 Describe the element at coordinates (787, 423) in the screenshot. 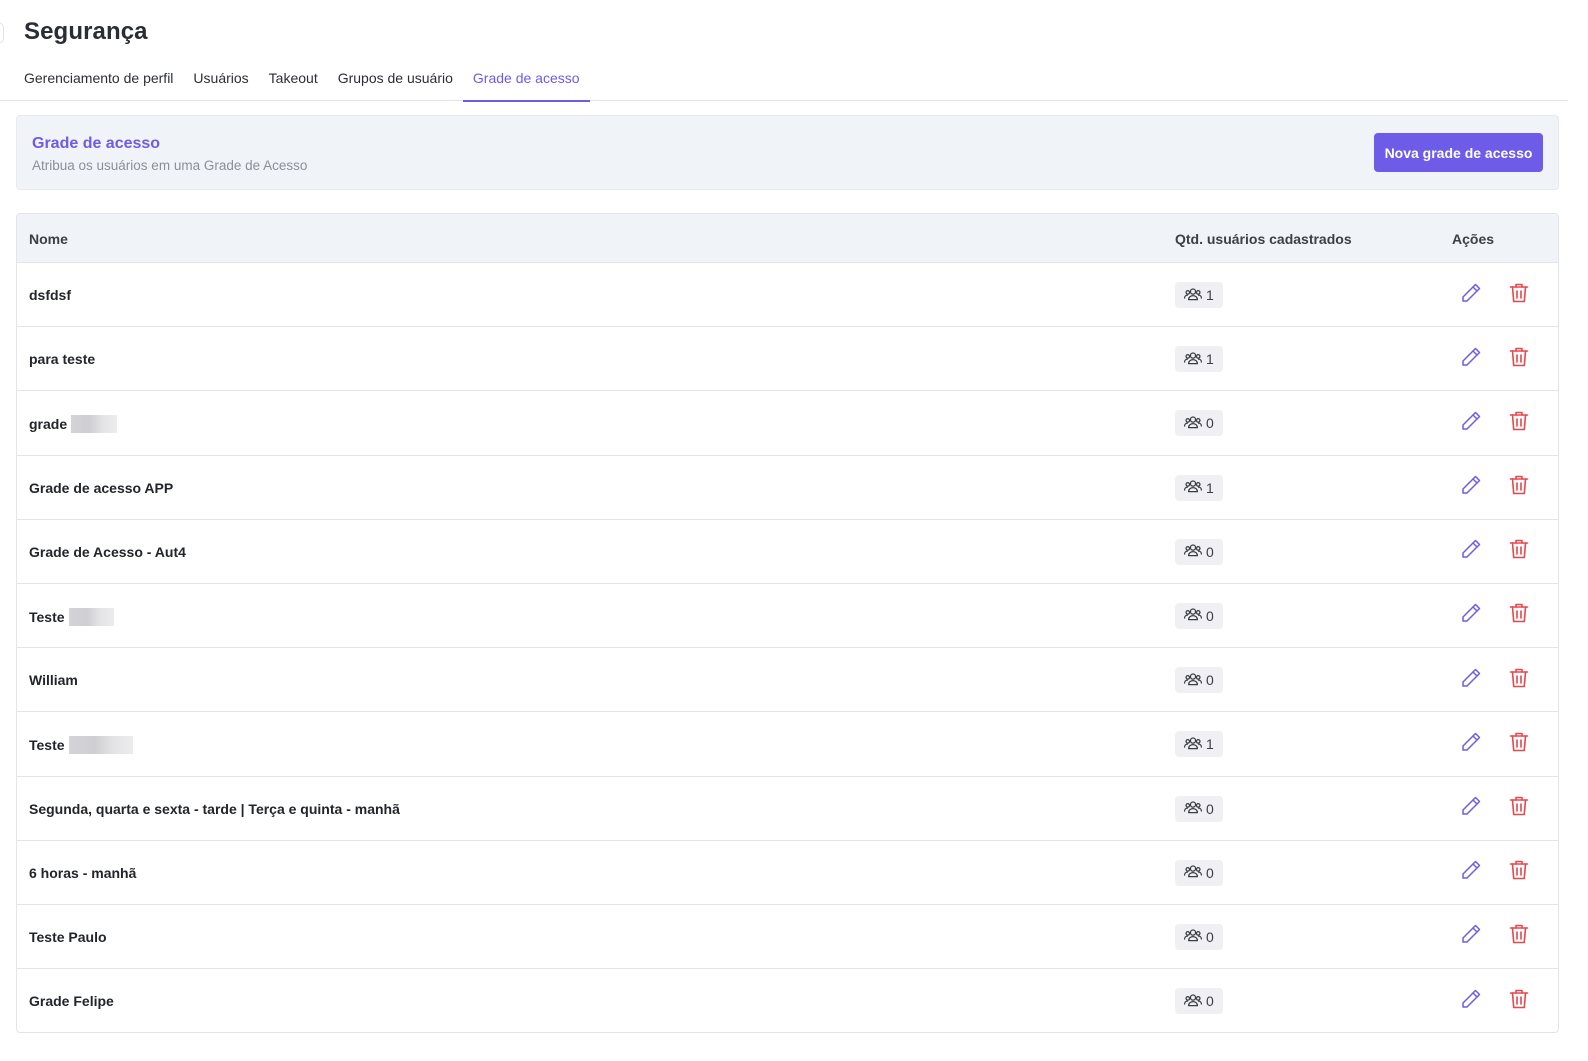

I see `table-row: grade 0` at that location.